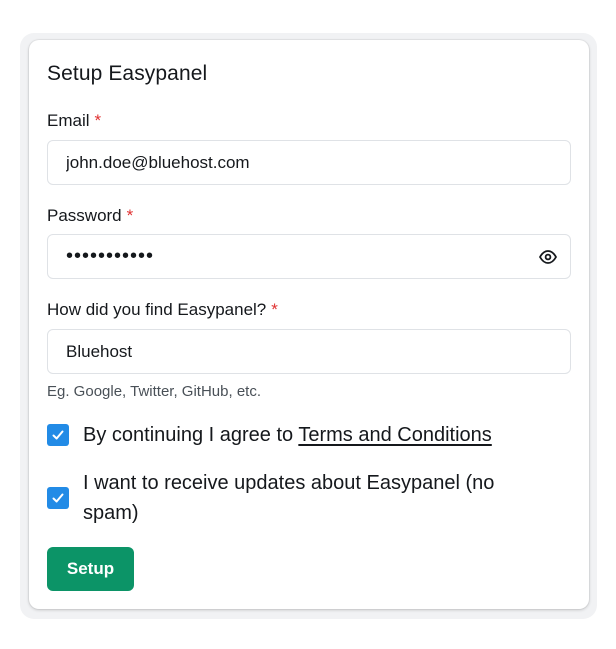  I want to click on email-field: john.doe@bluehost.com, so click(309, 162).